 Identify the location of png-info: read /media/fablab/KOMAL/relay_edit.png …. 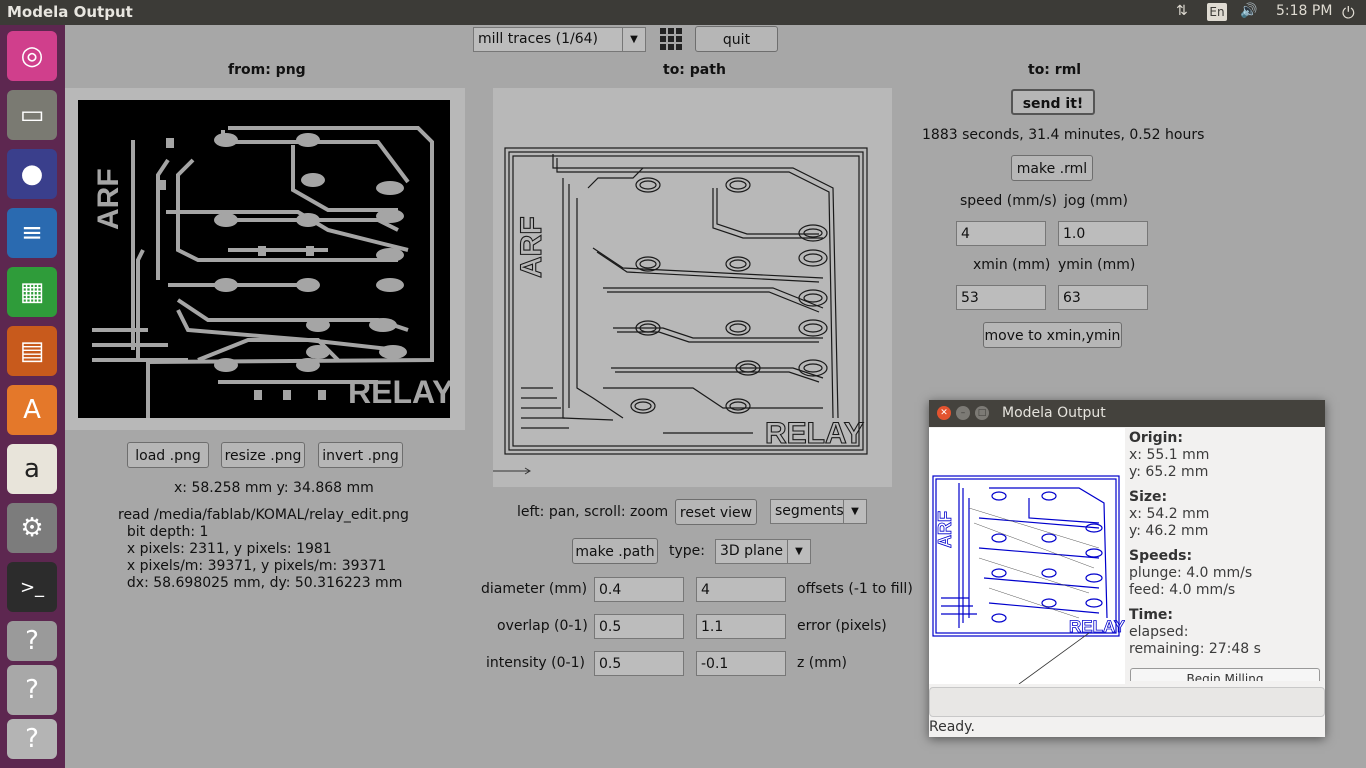
(263, 549).